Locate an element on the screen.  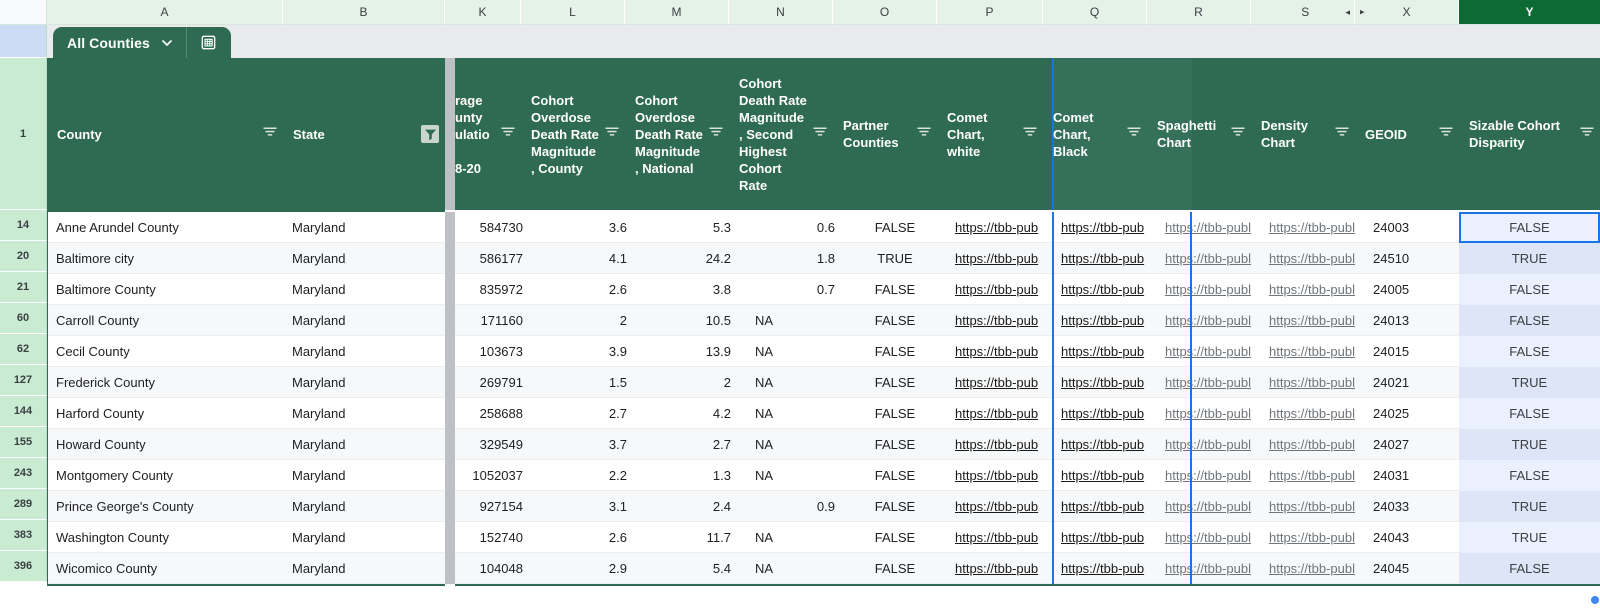
cell-geoid: 24043 is located at coordinates (1417, 537).